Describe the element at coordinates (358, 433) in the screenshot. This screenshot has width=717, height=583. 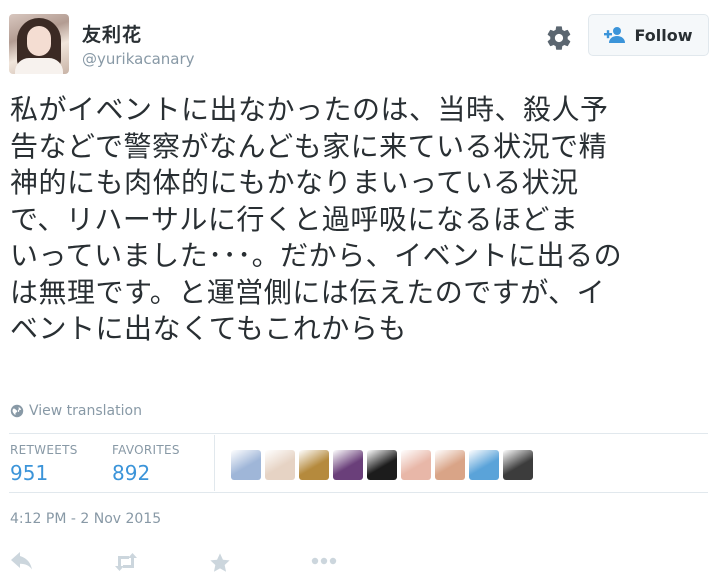
I see `stats-top-divider` at that location.